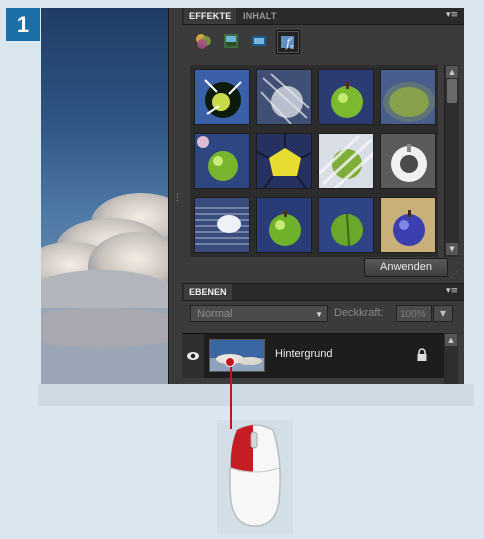 Image resolution: width=484 pixels, height=539 pixels. Describe the element at coordinates (23, 24) in the screenshot. I see `step-number-badge: 1` at that location.